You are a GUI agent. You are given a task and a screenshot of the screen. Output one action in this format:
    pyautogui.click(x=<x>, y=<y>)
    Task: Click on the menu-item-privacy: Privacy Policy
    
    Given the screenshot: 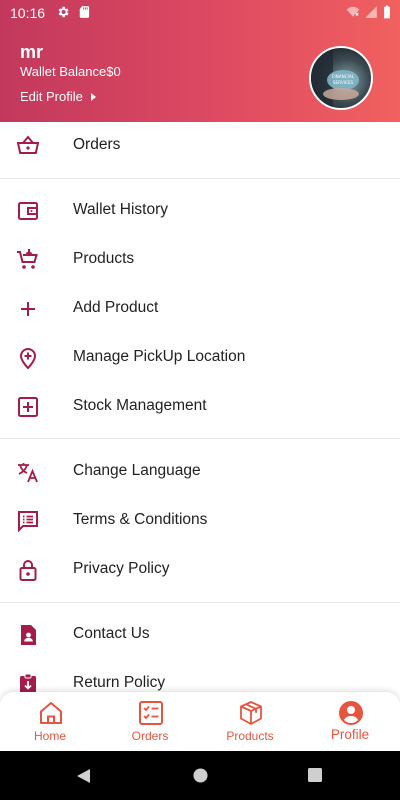 What is the action you would take?
    pyautogui.click(x=200, y=570)
    